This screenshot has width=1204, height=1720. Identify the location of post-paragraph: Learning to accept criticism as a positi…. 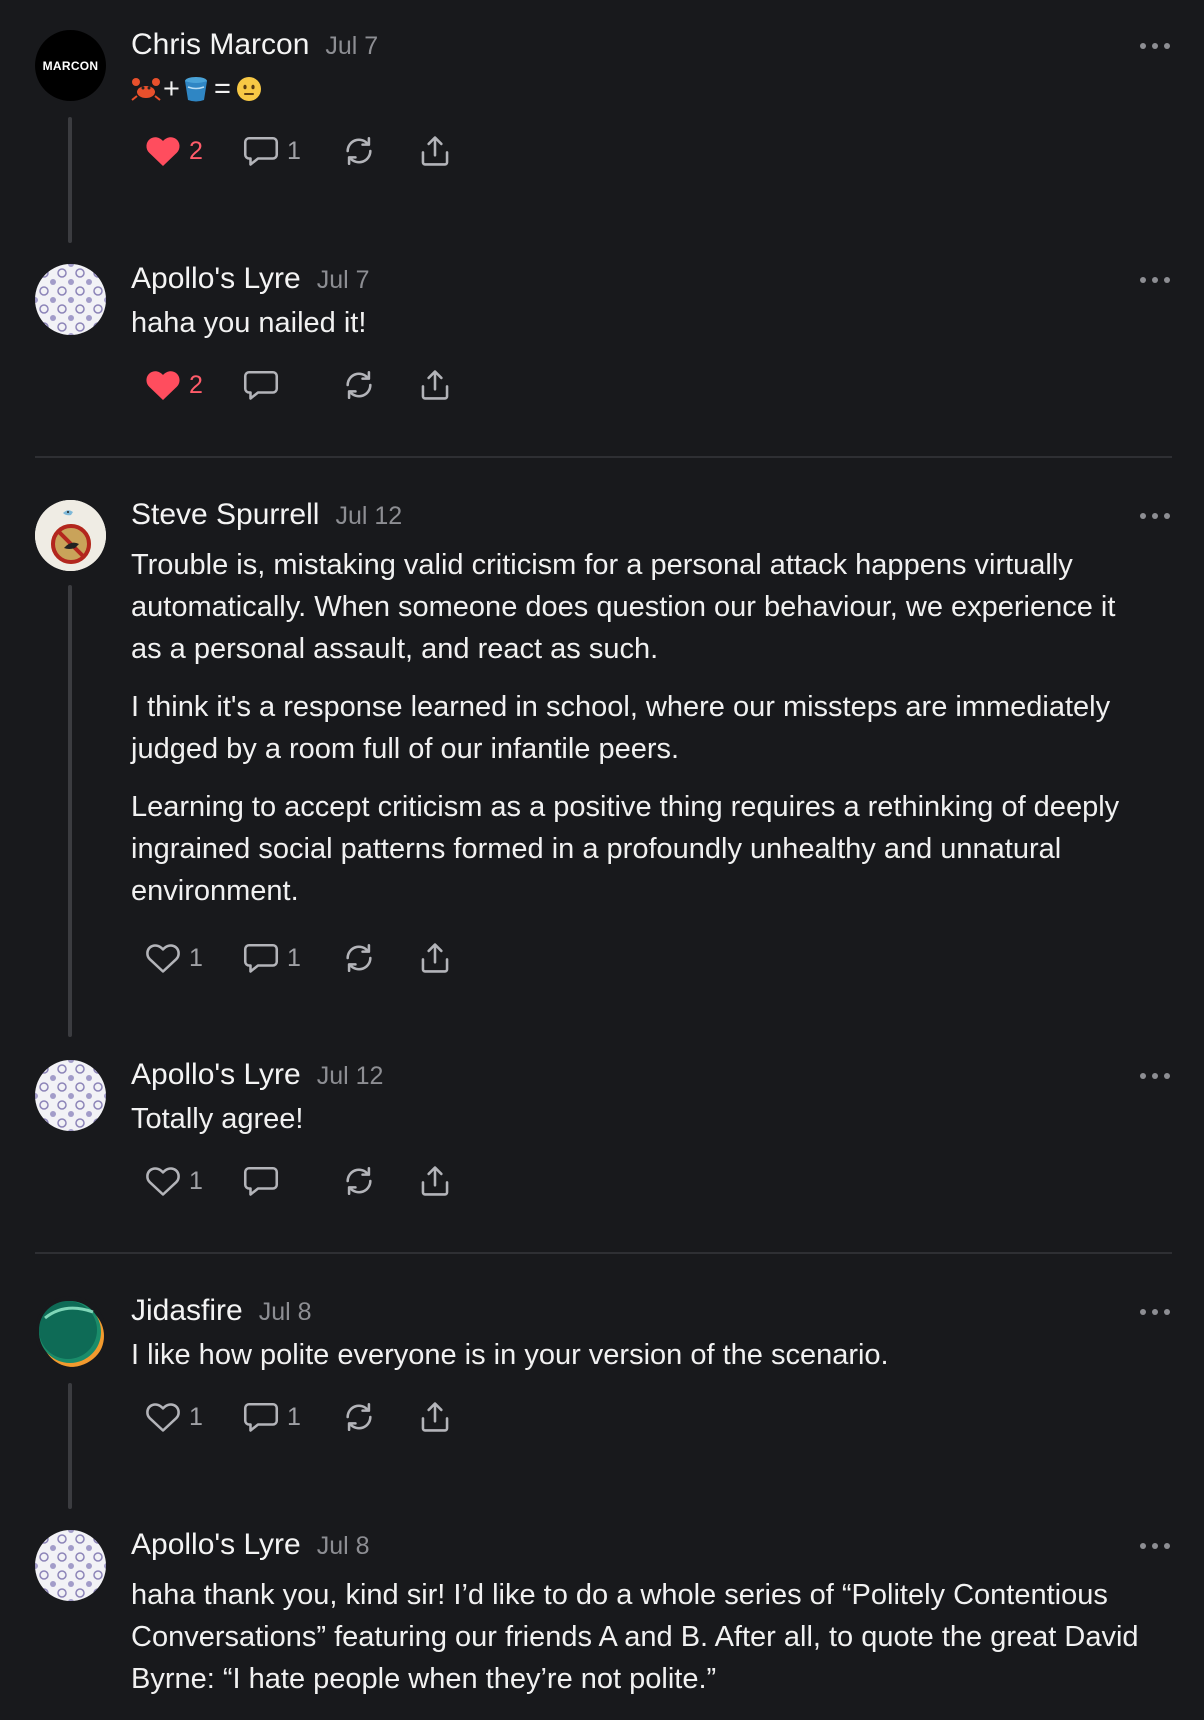
(625, 849).